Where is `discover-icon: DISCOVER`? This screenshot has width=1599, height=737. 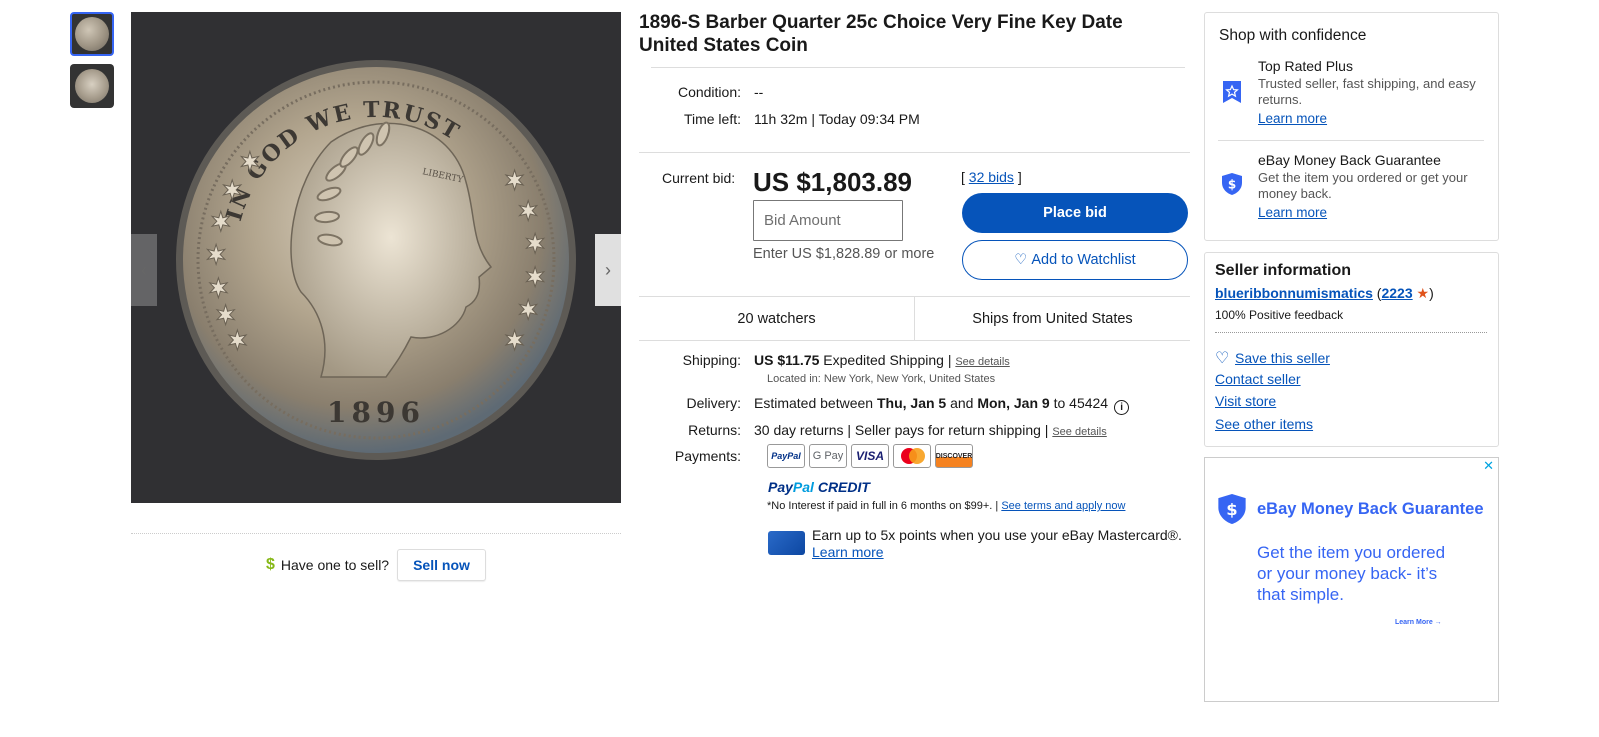 discover-icon: DISCOVER is located at coordinates (954, 456).